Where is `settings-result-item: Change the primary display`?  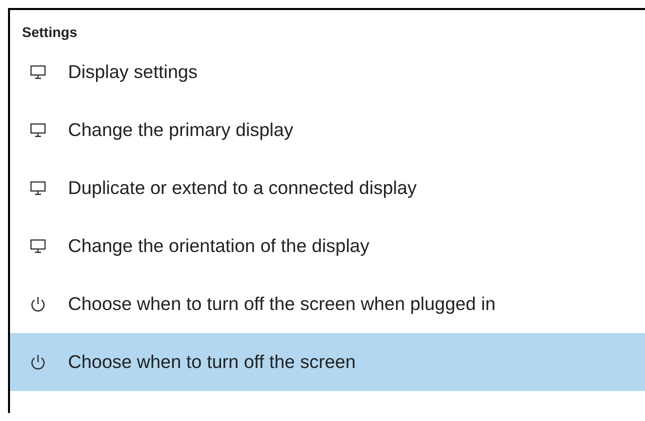
settings-result-item: Change the primary display is located at coordinates (327, 130).